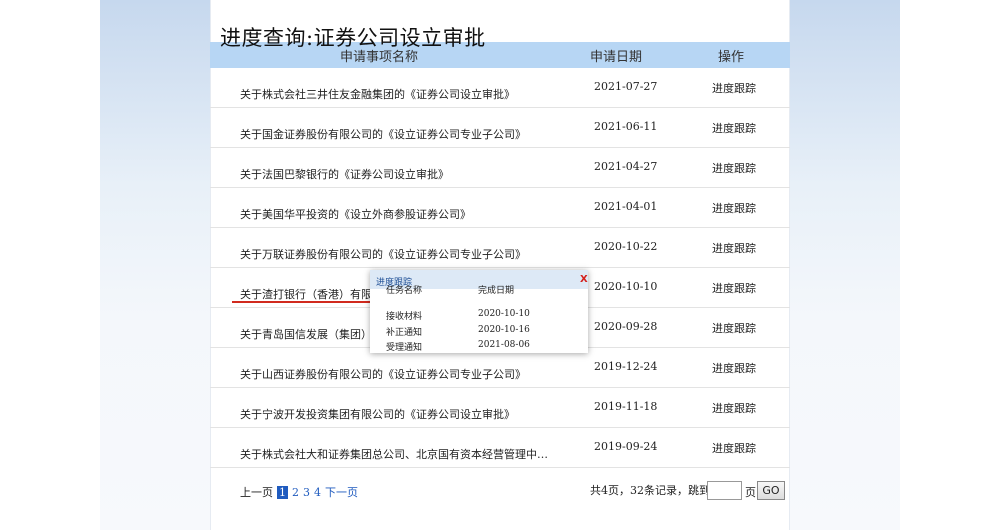 The height and width of the screenshot is (530, 1000). I want to click on application-name: 关于国金证券股份有限公司的《设立证券公司专业子公司》, so click(383, 134).